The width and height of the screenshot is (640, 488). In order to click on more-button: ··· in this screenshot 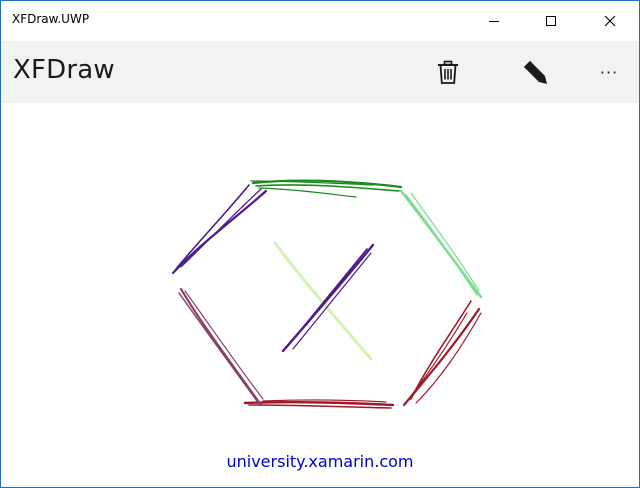, I will do `click(609, 72)`.